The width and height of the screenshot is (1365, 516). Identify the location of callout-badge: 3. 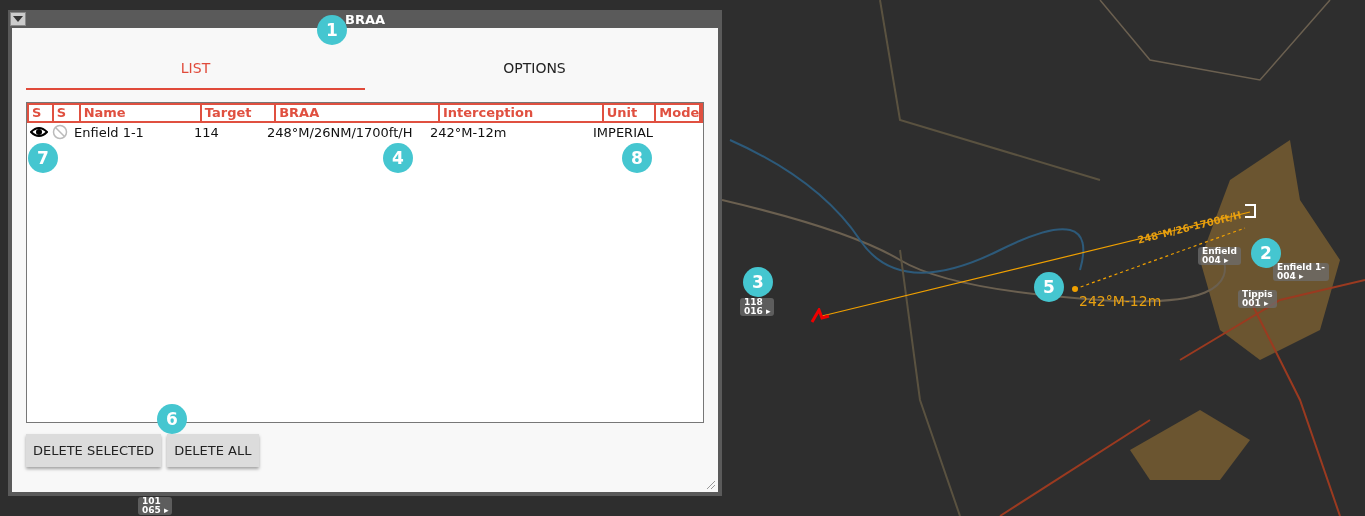
(758, 282).